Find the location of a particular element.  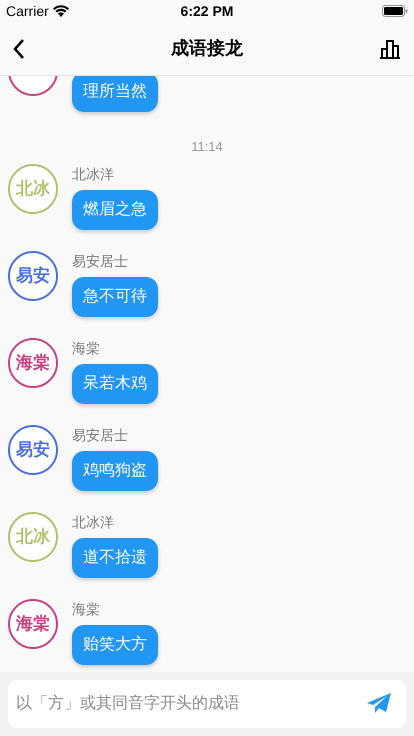

send-icon is located at coordinates (379, 704).